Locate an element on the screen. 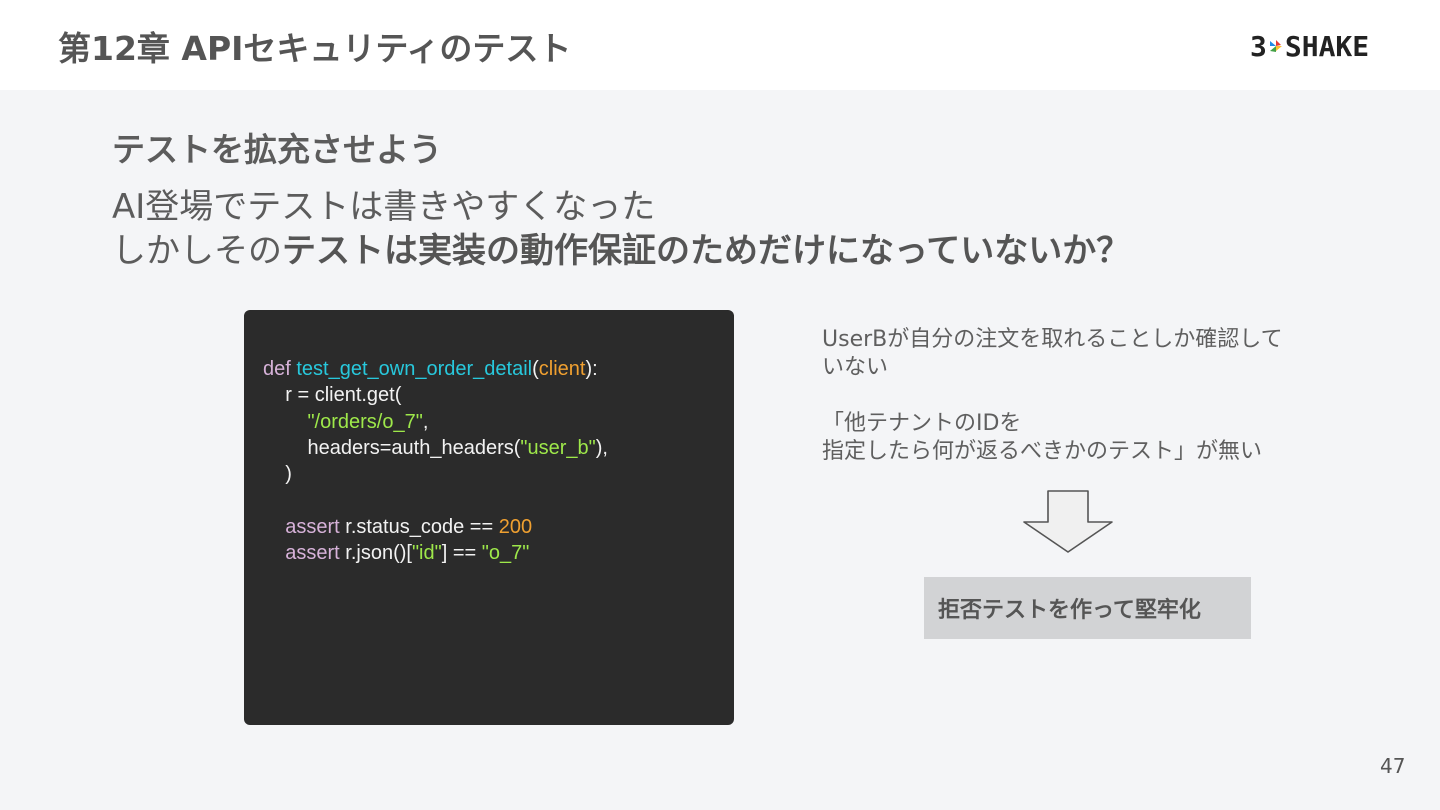 This screenshot has width=1440, height=810. note-line-4: 指定したら何が返るべきかのテスト」が無い is located at coordinates (1042, 451).